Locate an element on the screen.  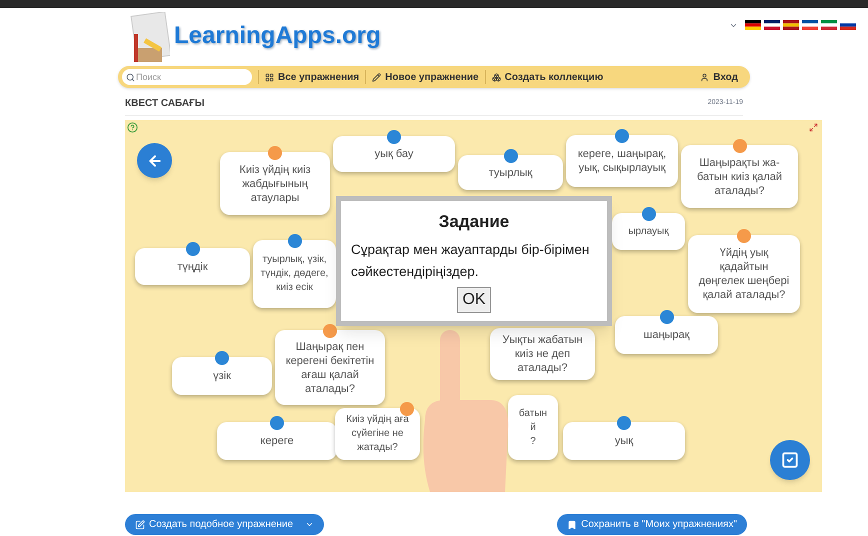
user-icon is located at coordinates (705, 77).